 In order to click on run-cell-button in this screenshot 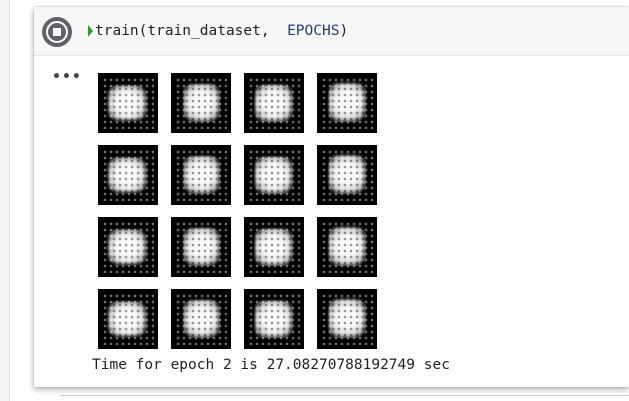, I will do `click(57, 32)`.